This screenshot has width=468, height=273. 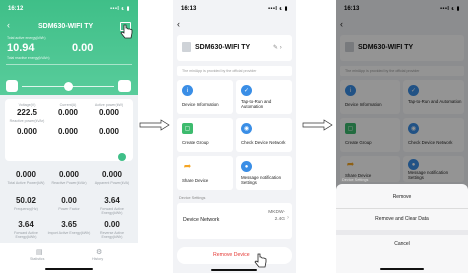 I want to click on info-icon: i, so click(x=187, y=90).